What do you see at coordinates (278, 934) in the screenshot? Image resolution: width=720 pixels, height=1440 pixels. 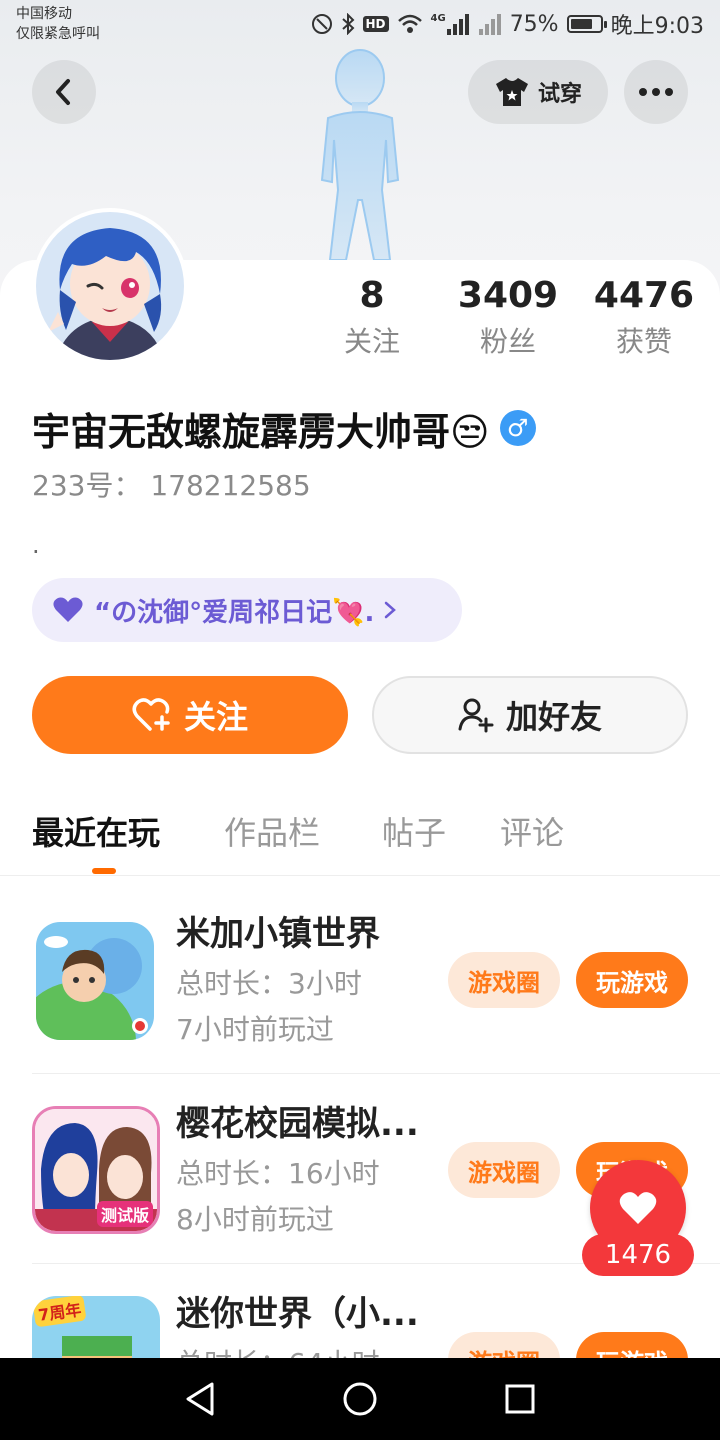 I see `game-title: 米加小镇世界` at bounding box center [278, 934].